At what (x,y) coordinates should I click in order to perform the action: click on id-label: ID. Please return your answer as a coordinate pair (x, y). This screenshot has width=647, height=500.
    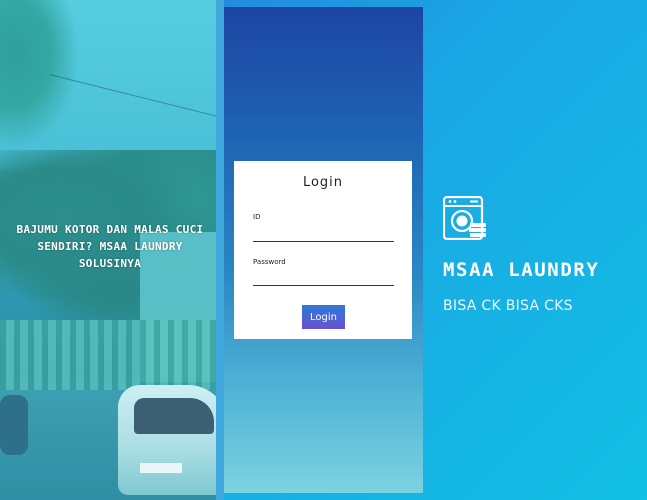
    Looking at the image, I should click on (257, 217).